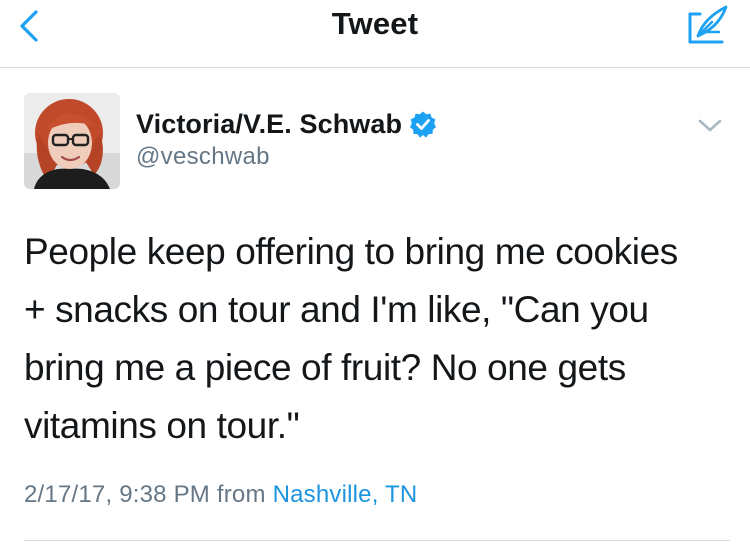 Image resolution: width=750 pixels, height=556 pixels. Describe the element at coordinates (241, 494) in the screenshot. I see `from-label: from` at that location.